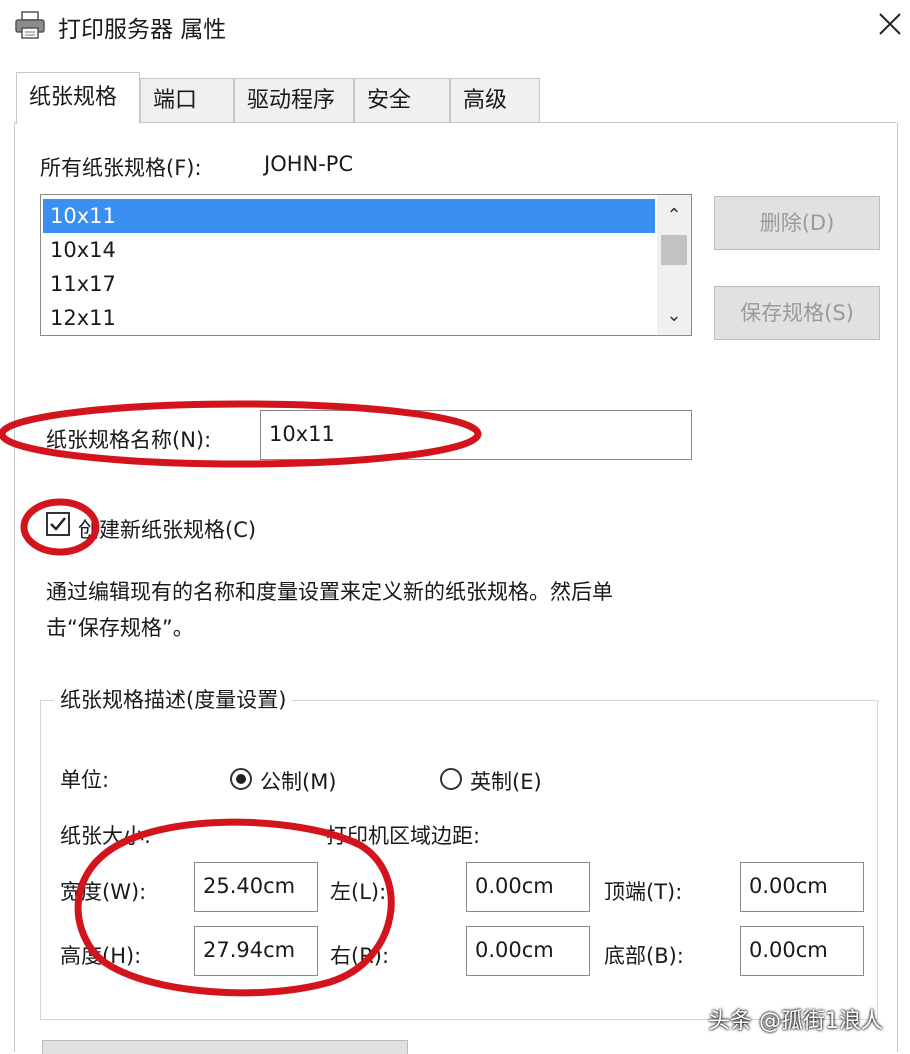 The image size is (910, 1054). What do you see at coordinates (402, 100) in the screenshot?
I see `tab-security: 安全` at bounding box center [402, 100].